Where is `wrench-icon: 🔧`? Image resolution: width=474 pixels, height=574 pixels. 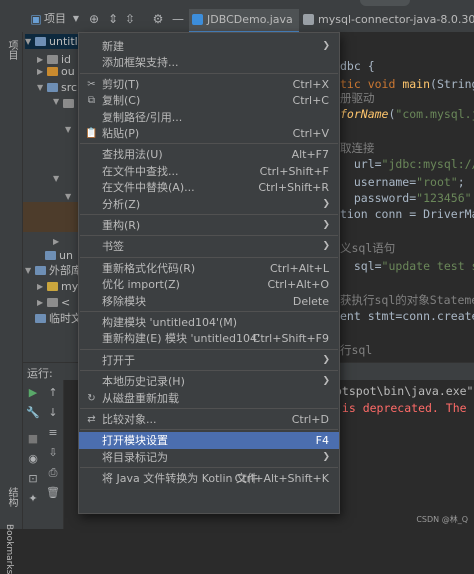 wrench-icon: 🔧 is located at coordinates (33, 413).